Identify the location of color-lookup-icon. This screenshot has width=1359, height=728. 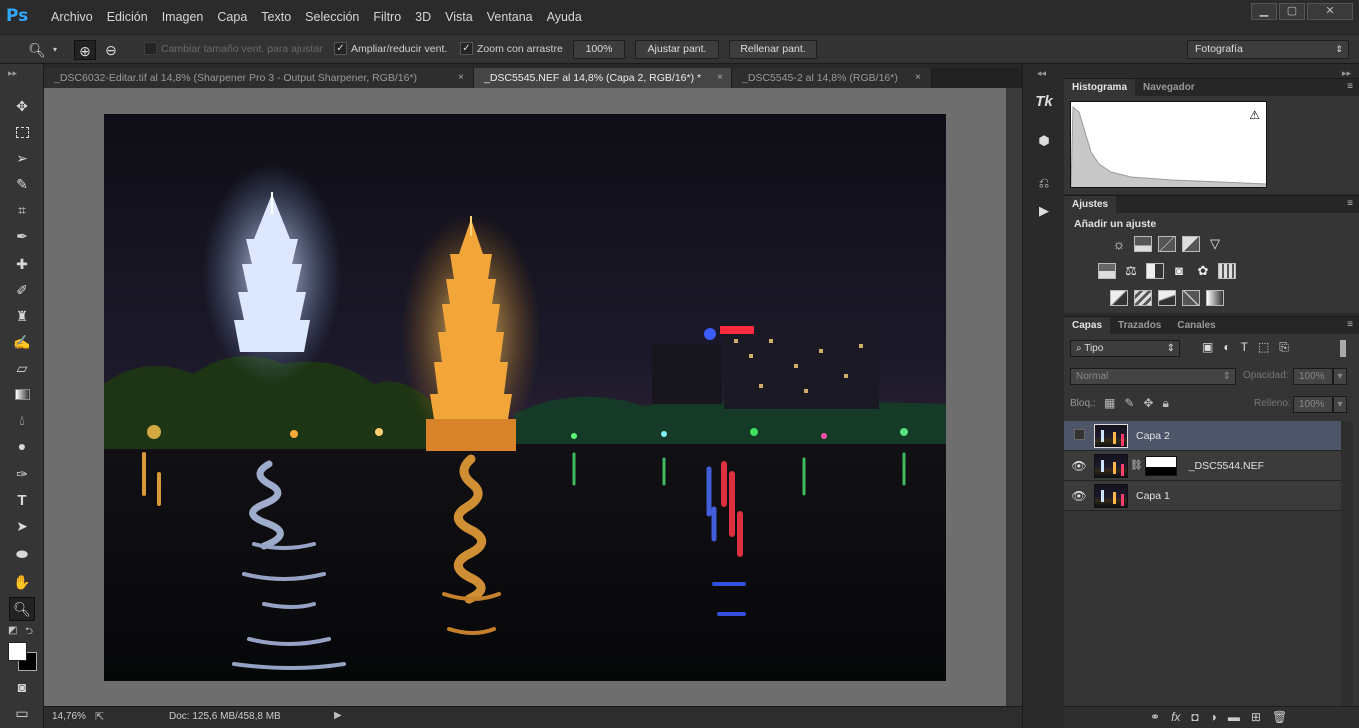
(1227, 271).